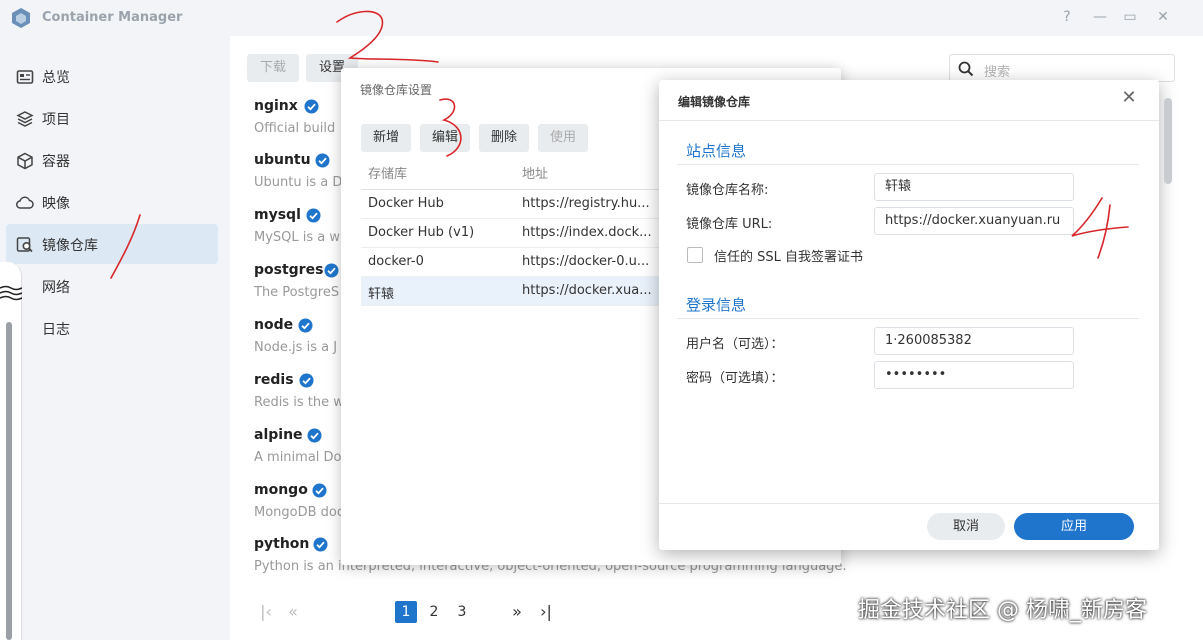  What do you see at coordinates (112, 160) in the screenshot?
I see `sidebar-item-container: 容器` at bounding box center [112, 160].